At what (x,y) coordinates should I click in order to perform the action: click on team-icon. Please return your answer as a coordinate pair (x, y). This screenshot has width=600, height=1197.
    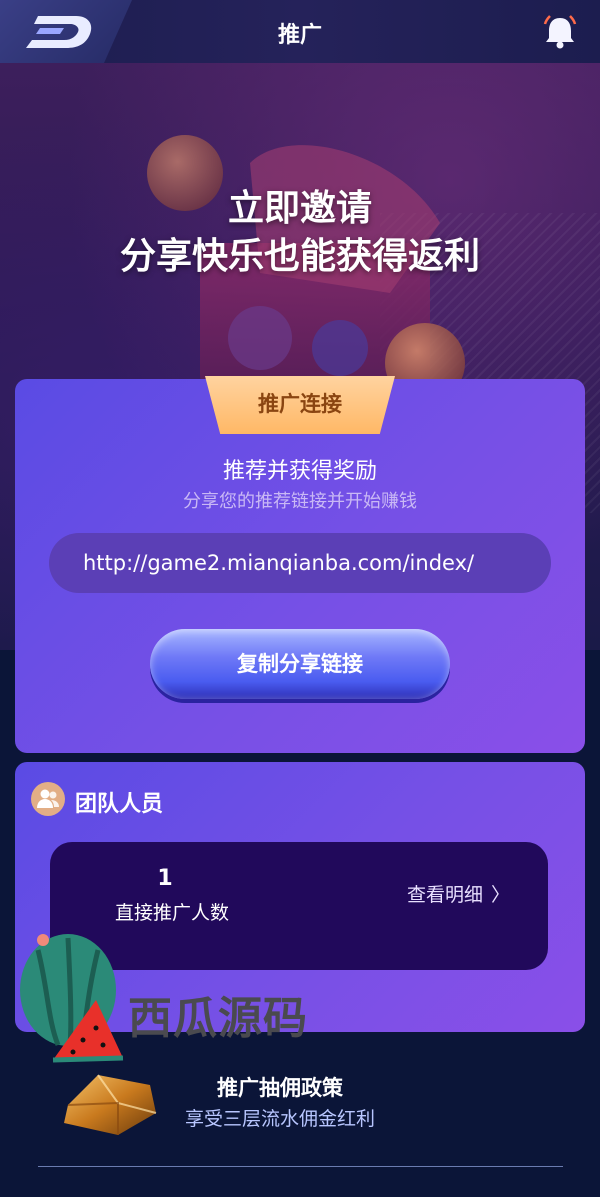
    Looking at the image, I should click on (48, 799).